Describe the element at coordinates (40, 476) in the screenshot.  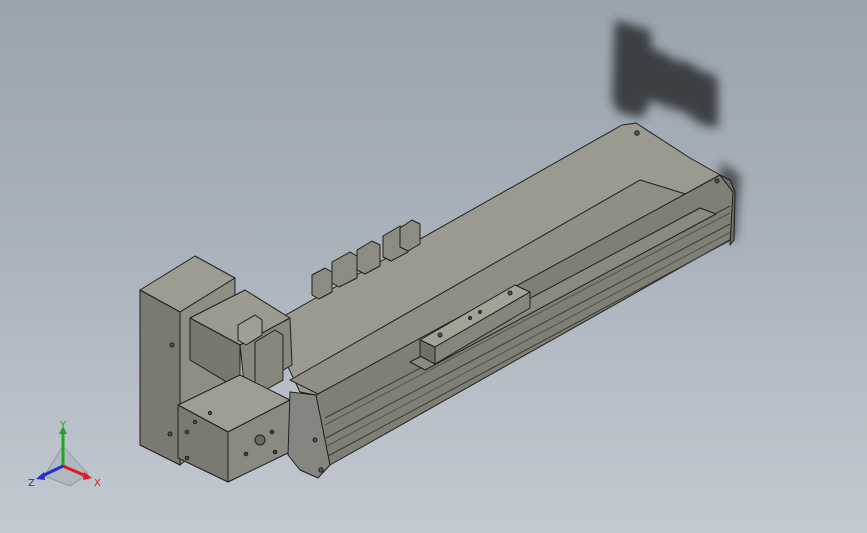
I see `z-arrow-icon` at that location.